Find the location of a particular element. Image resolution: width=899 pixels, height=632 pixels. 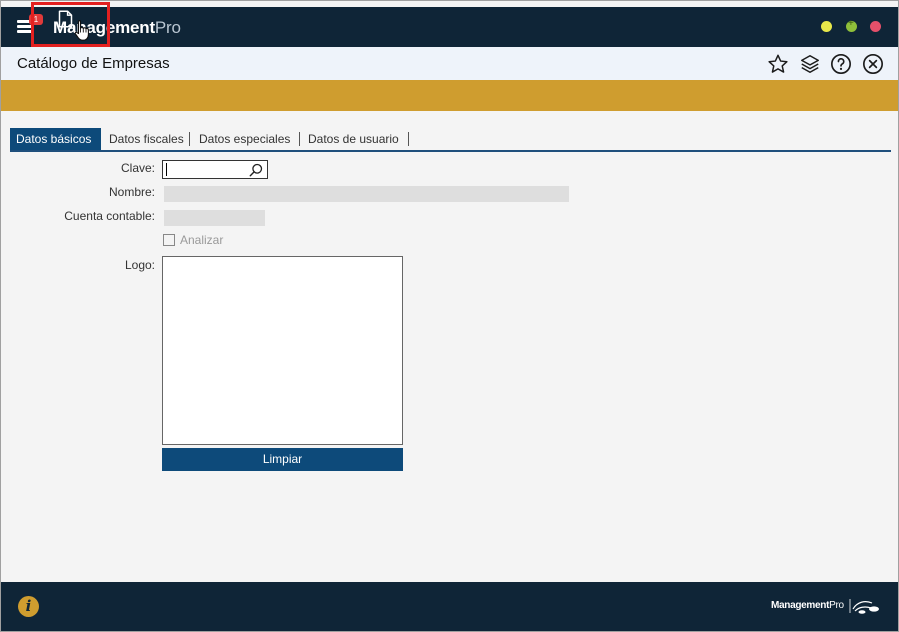

hand-pointer-icon is located at coordinates (81, 30).